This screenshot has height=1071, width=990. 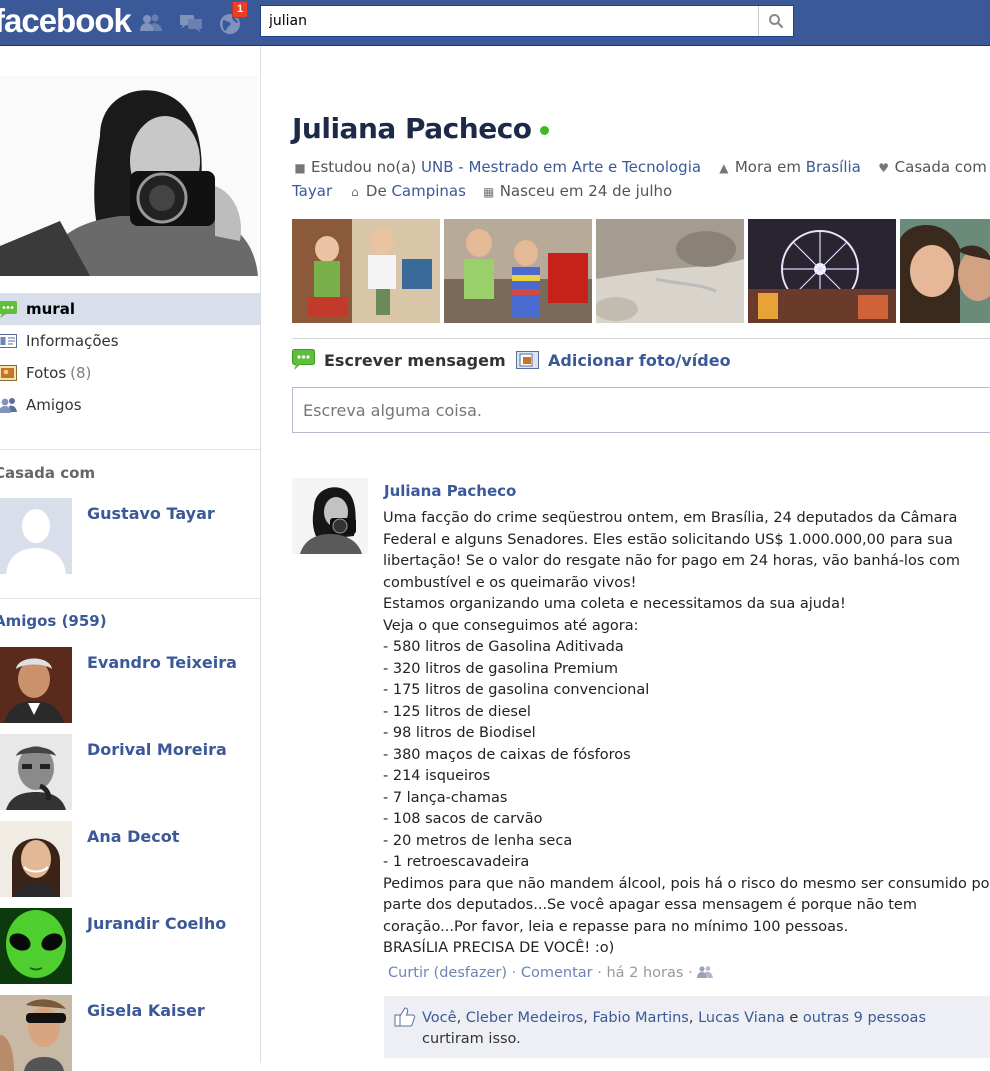 I want to click on friend-requests-icon, so click(x=151, y=23).